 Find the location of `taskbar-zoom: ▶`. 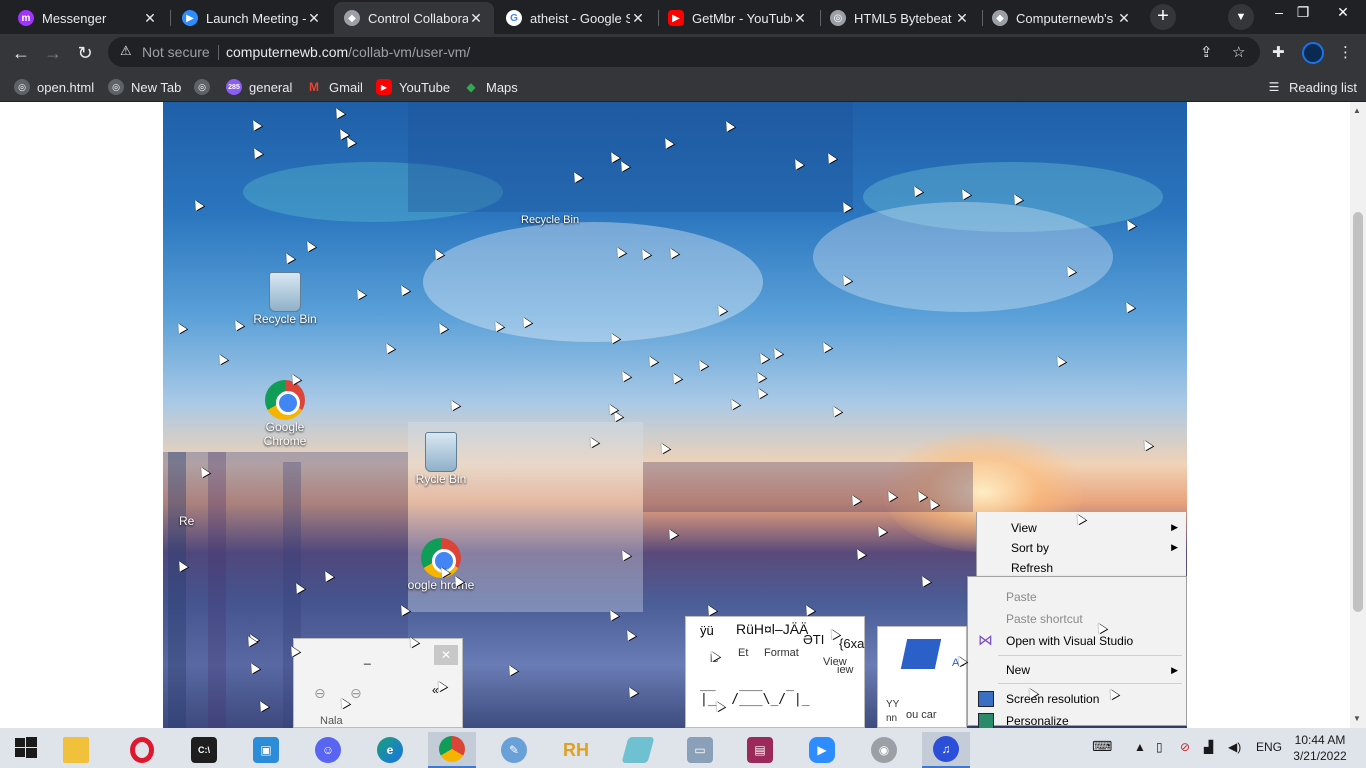

taskbar-zoom: ▶ is located at coordinates (822, 750).